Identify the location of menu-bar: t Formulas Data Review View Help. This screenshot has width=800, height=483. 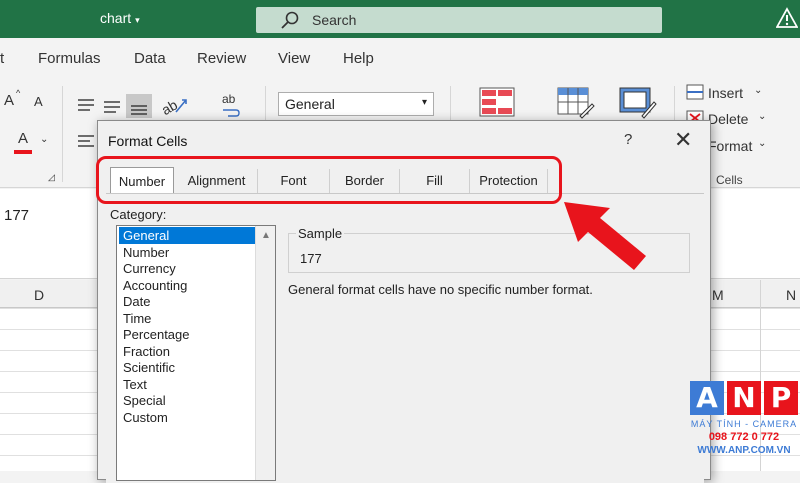
(400, 58).